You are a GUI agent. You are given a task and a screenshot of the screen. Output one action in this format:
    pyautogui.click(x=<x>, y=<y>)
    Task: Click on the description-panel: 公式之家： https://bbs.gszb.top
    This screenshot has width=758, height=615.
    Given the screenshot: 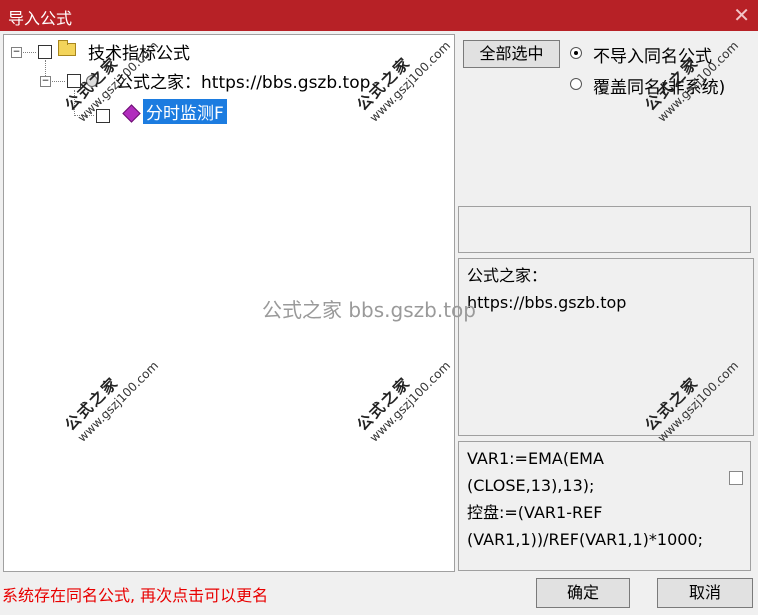 What is the action you would take?
    pyautogui.click(x=606, y=347)
    